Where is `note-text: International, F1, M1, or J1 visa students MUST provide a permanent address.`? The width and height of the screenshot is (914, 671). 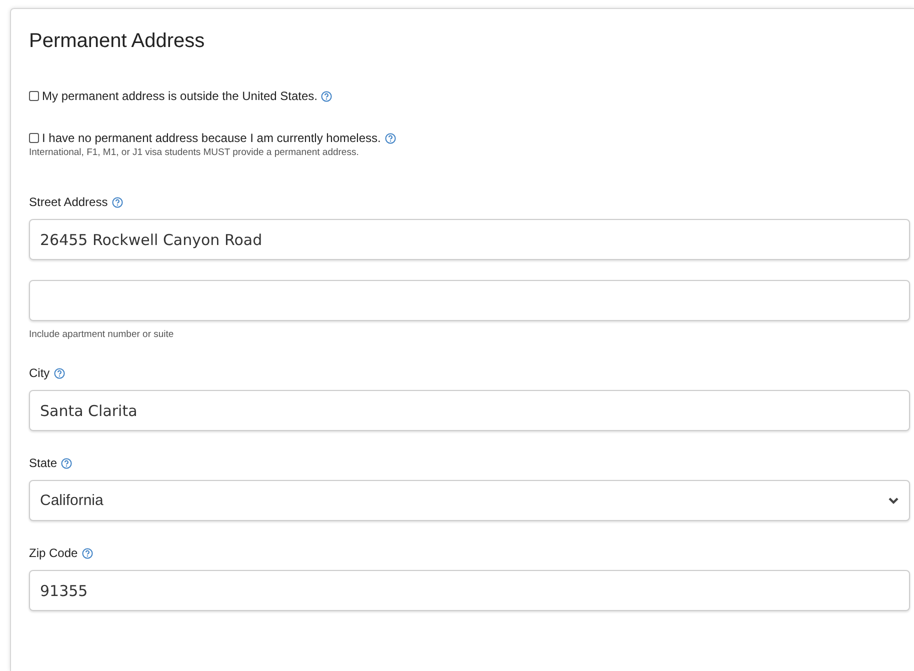 note-text: International, F1, M1, or J1 visa students MUST provide a permanent address. is located at coordinates (194, 153).